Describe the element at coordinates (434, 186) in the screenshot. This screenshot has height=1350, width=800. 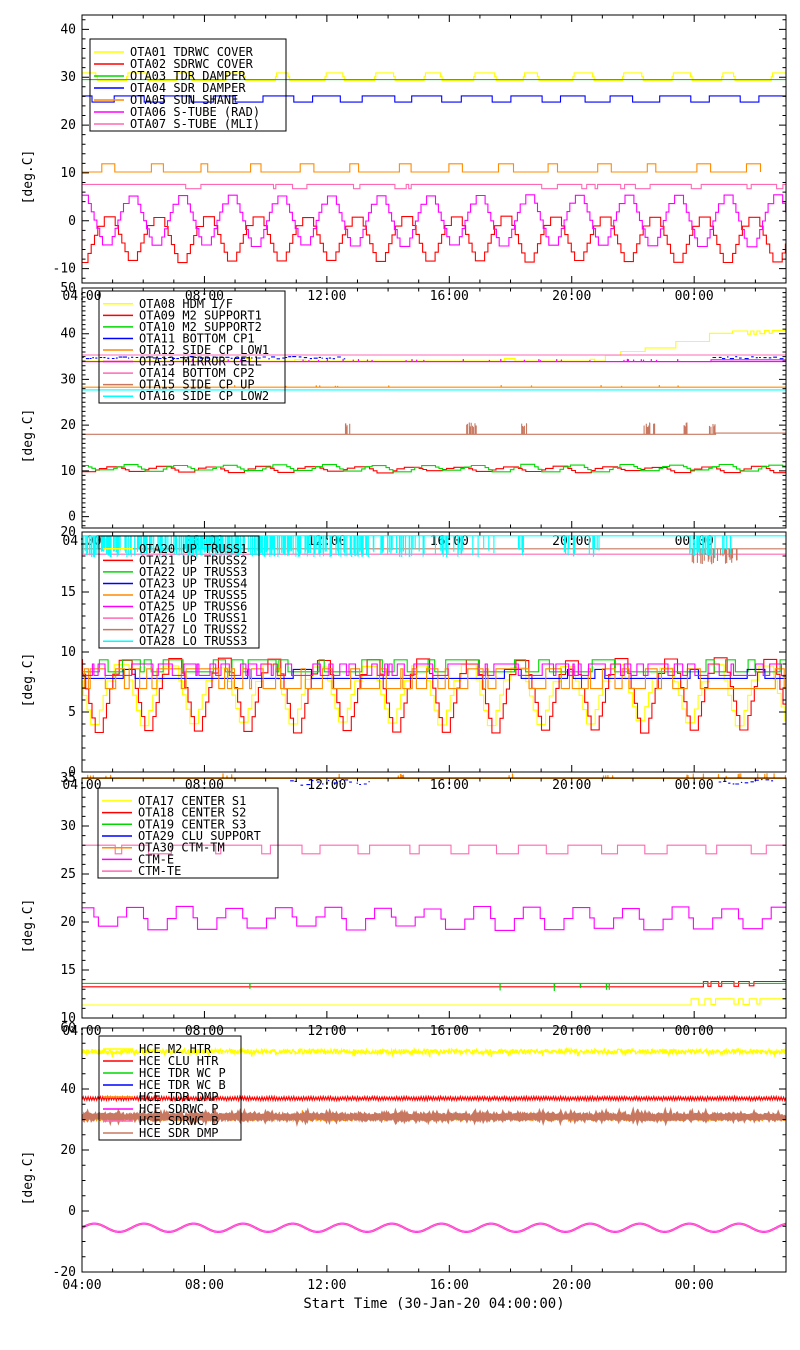
I see `series-OTA07` at that location.